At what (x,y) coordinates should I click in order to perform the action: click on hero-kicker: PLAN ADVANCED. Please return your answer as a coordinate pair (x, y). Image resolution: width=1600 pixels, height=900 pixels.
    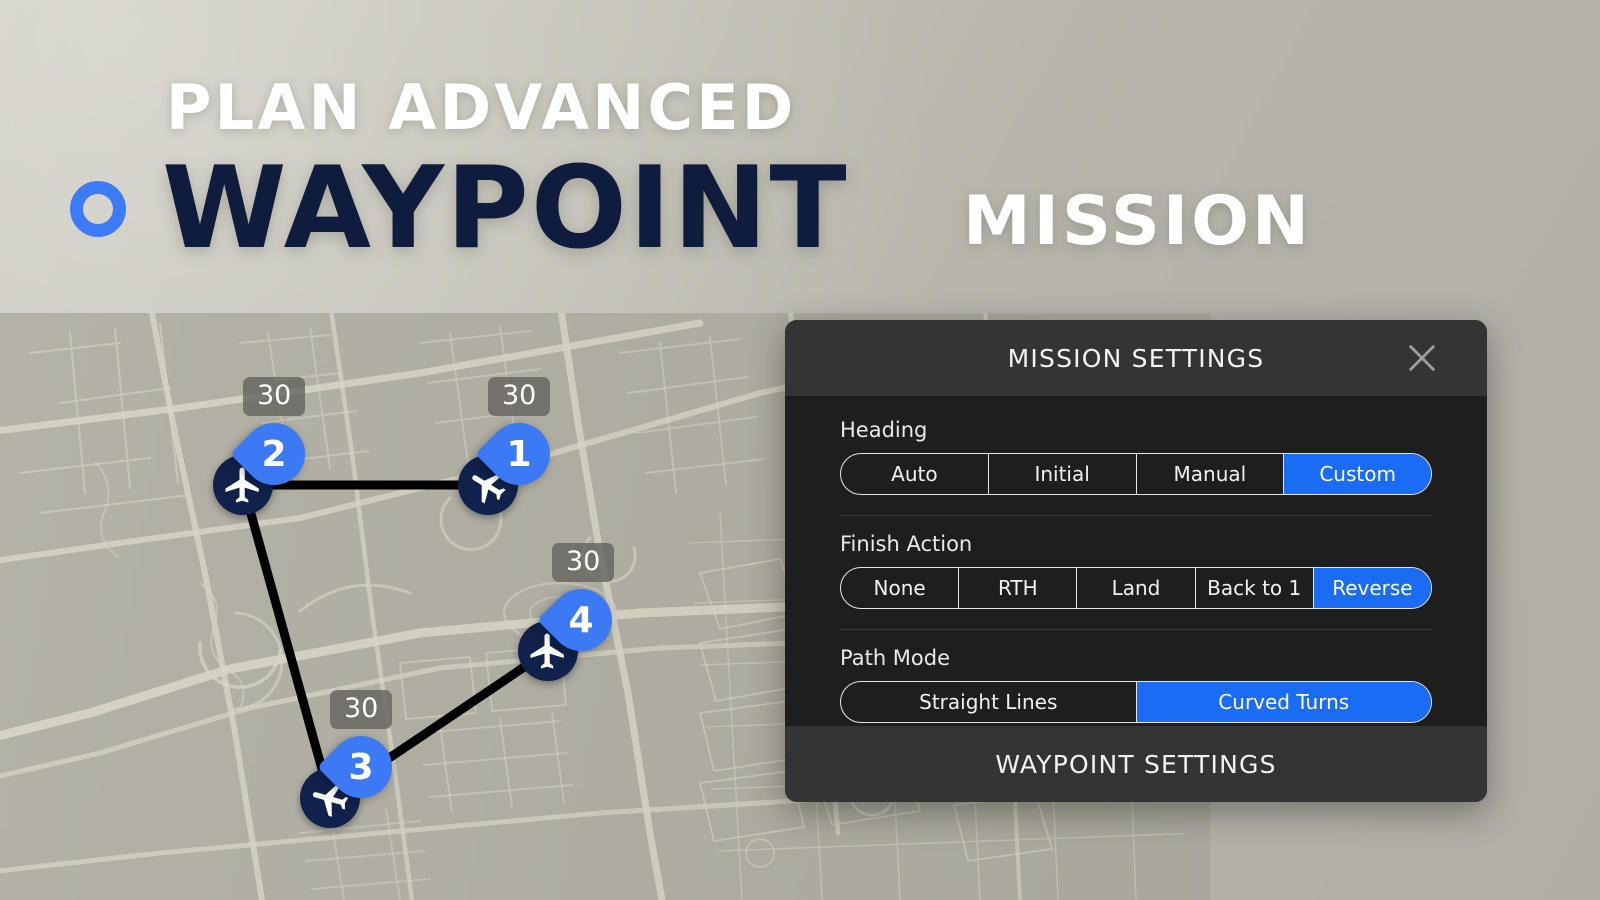
    Looking at the image, I should click on (481, 107).